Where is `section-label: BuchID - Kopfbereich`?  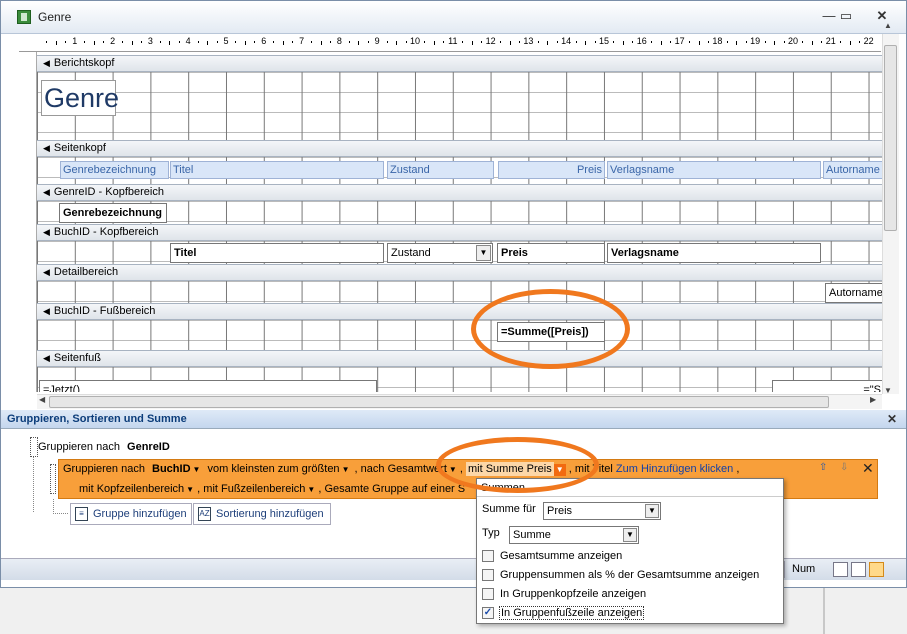
section-label: BuchID - Kopfbereich is located at coordinates (106, 232).